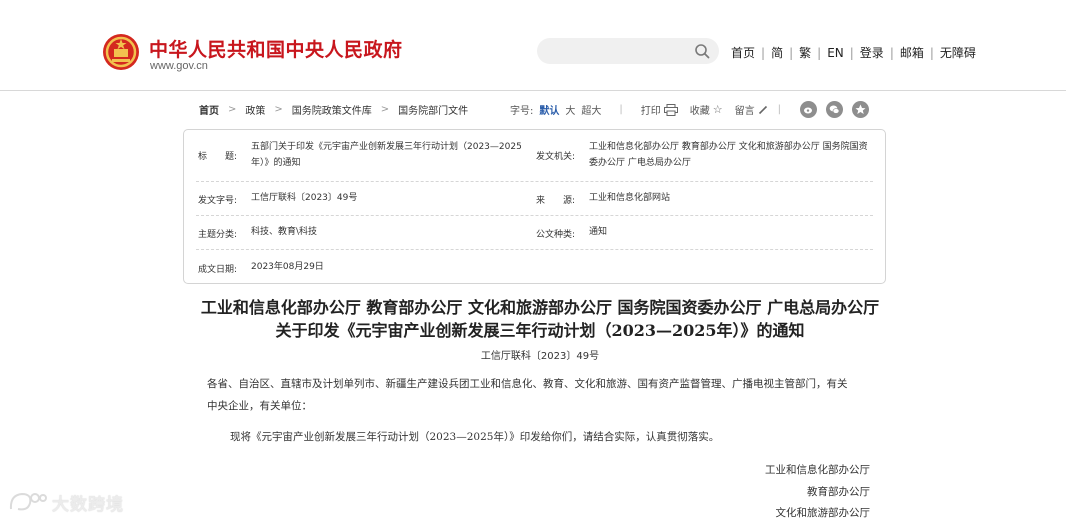 This screenshot has height=523, width=1066. What do you see at coordinates (743, 52) in the screenshot?
I see `nav-home-link: 首页` at bounding box center [743, 52].